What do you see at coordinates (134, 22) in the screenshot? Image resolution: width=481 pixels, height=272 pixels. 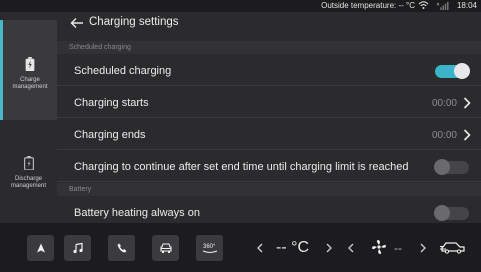 I see `page-title: Charging settings` at bounding box center [134, 22].